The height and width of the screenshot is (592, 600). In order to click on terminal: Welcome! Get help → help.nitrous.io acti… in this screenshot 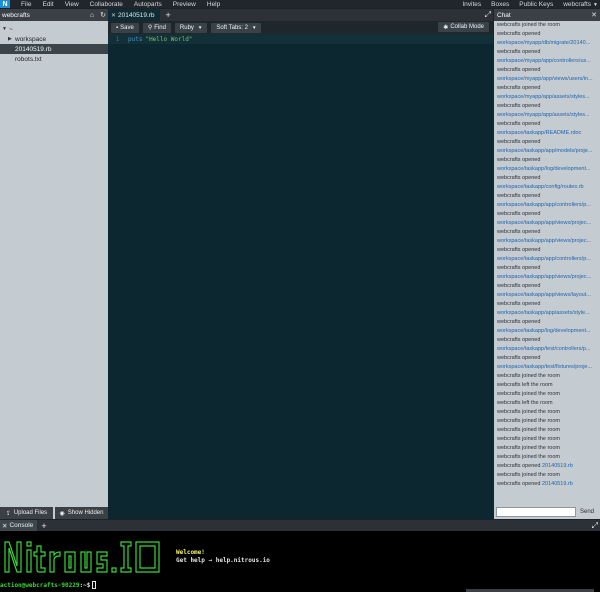, I will do `click(300, 561)`.